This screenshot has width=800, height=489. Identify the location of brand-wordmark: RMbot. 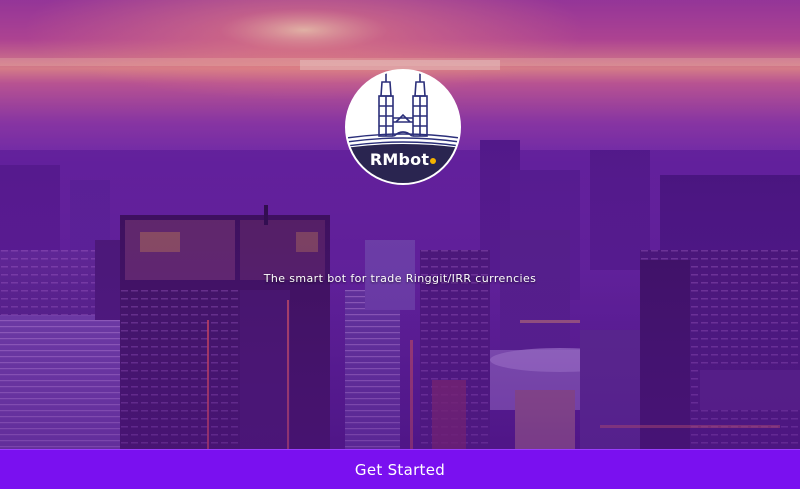
(403, 159).